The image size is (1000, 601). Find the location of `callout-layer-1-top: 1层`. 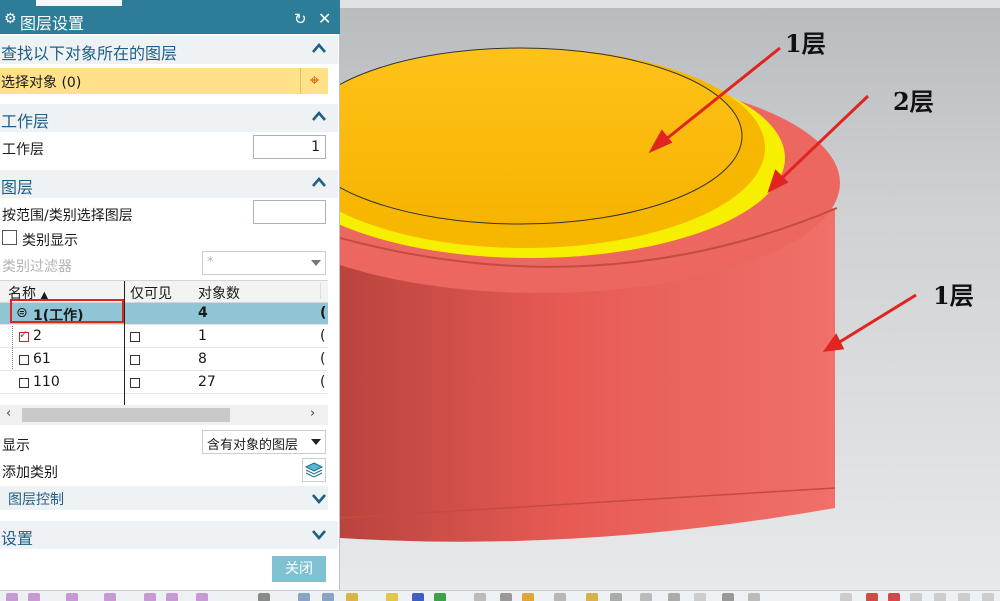

callout-layer-1-top: 1层 is located at coordinates (805, 43).